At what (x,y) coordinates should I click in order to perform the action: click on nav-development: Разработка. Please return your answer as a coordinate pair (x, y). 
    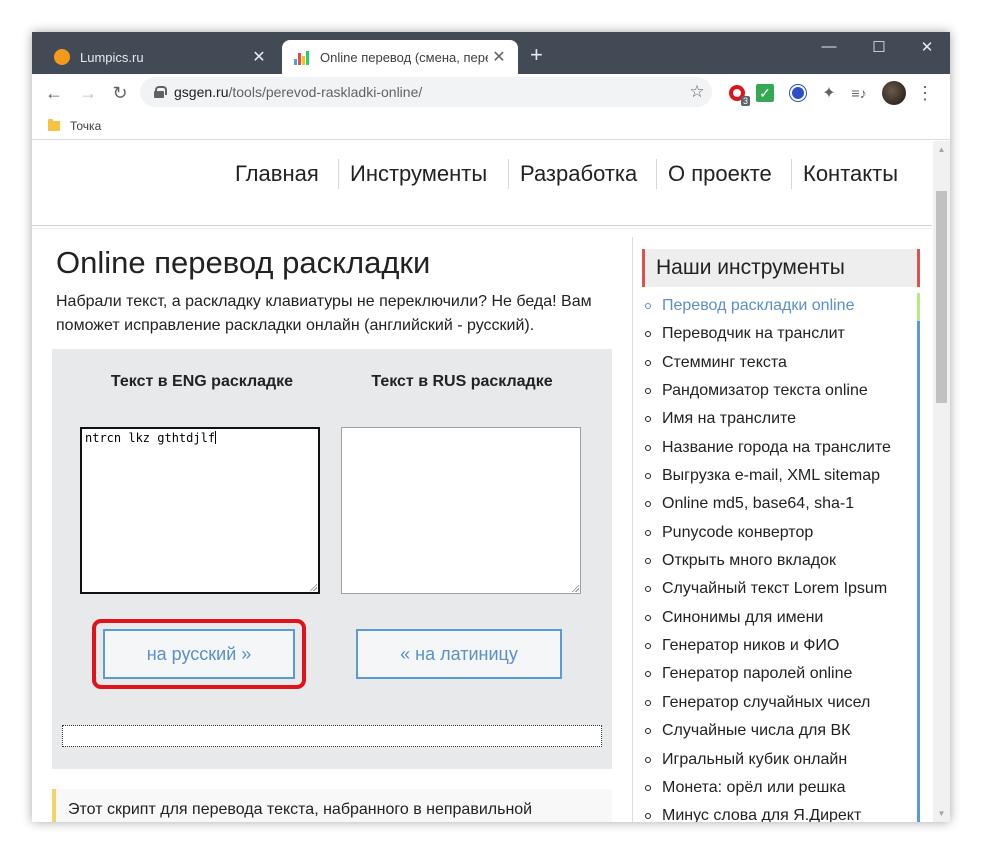
    Looking at the image, I should click on (578, 174).